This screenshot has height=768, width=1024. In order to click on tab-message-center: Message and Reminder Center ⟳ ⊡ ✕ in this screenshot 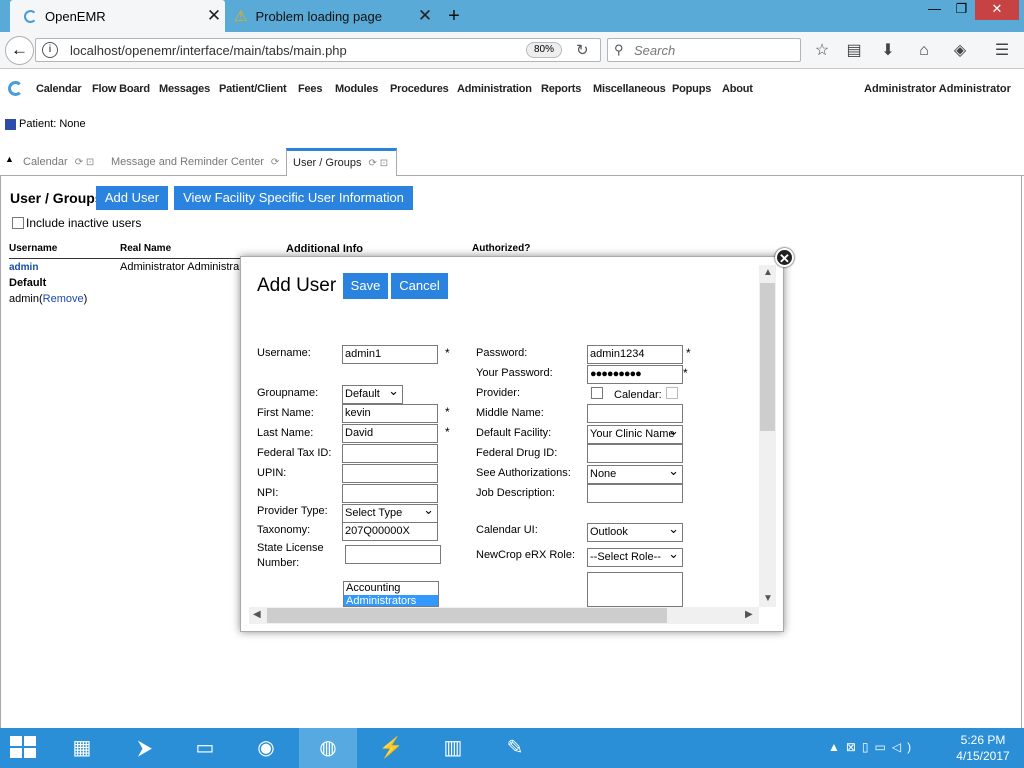, I will do `click(195, 172)`.